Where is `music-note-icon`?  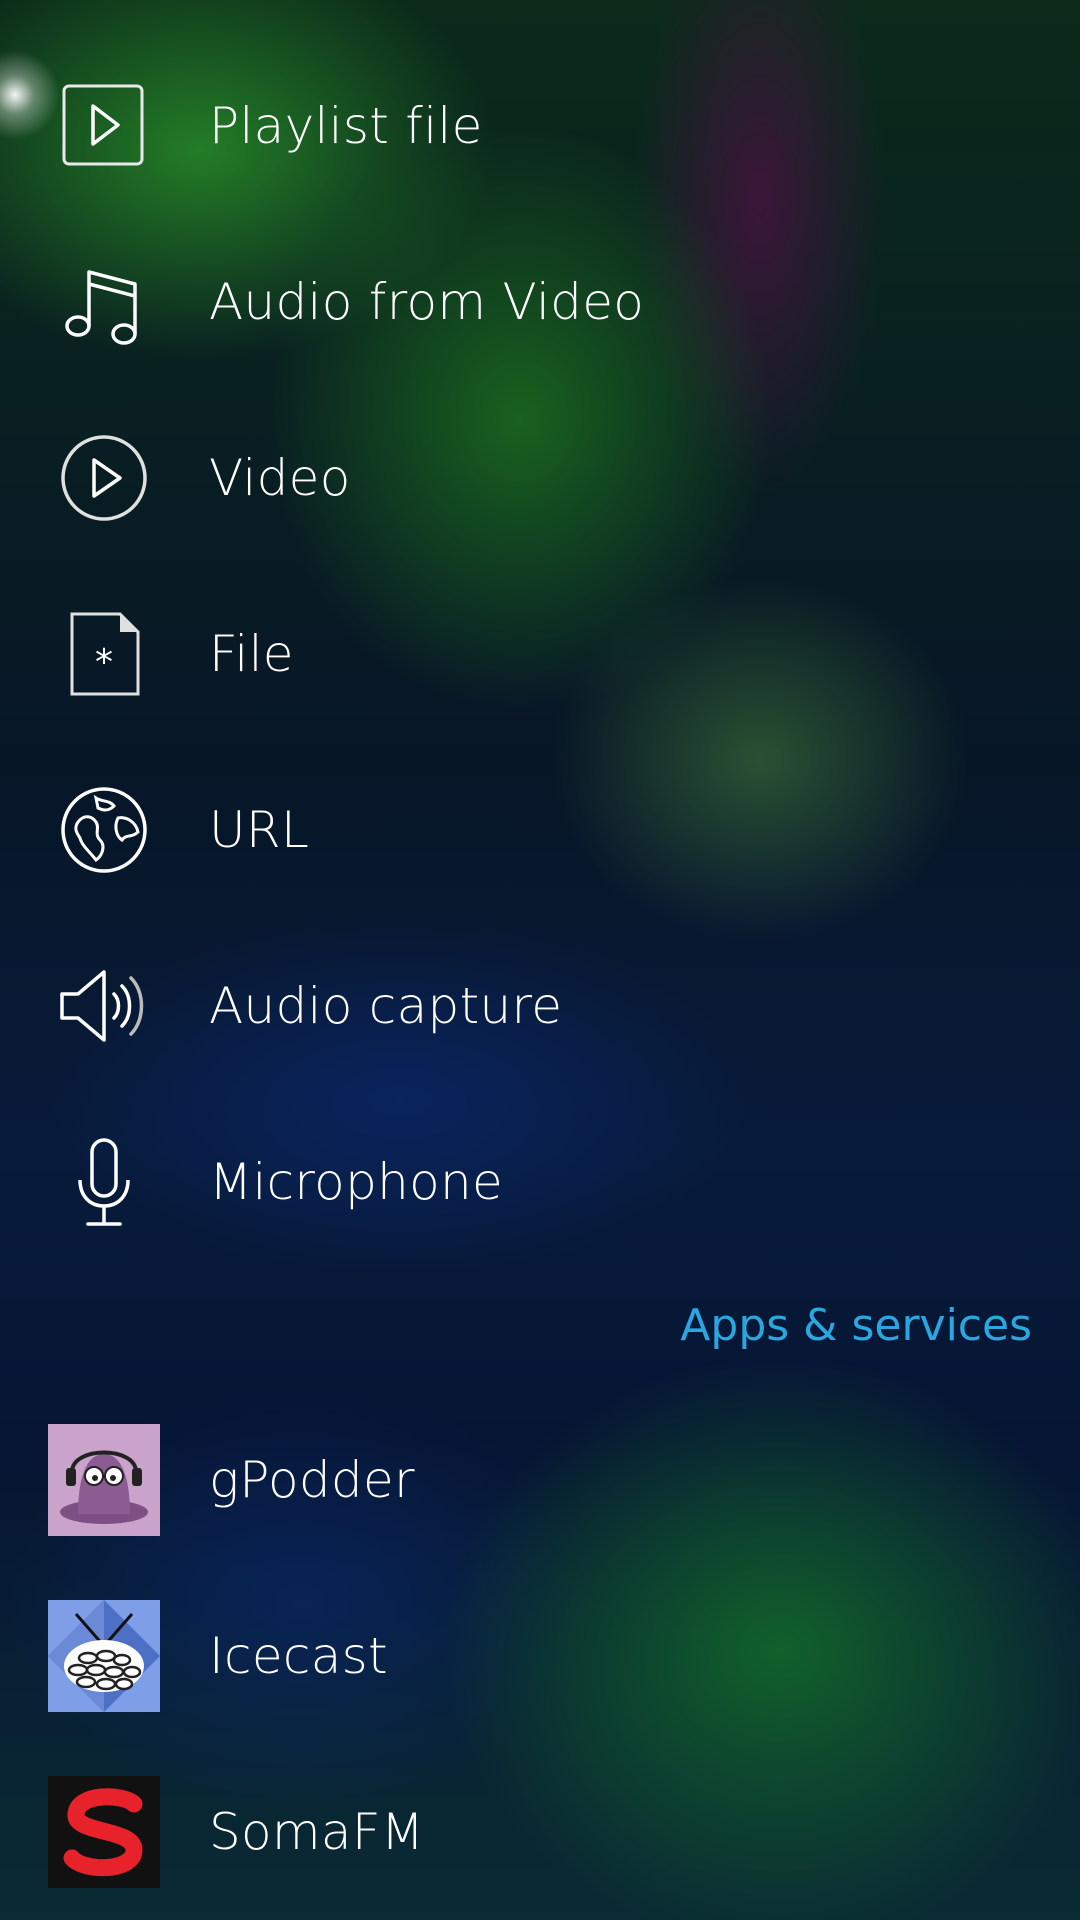
music-note-icon is located at coordinates (104, 302).